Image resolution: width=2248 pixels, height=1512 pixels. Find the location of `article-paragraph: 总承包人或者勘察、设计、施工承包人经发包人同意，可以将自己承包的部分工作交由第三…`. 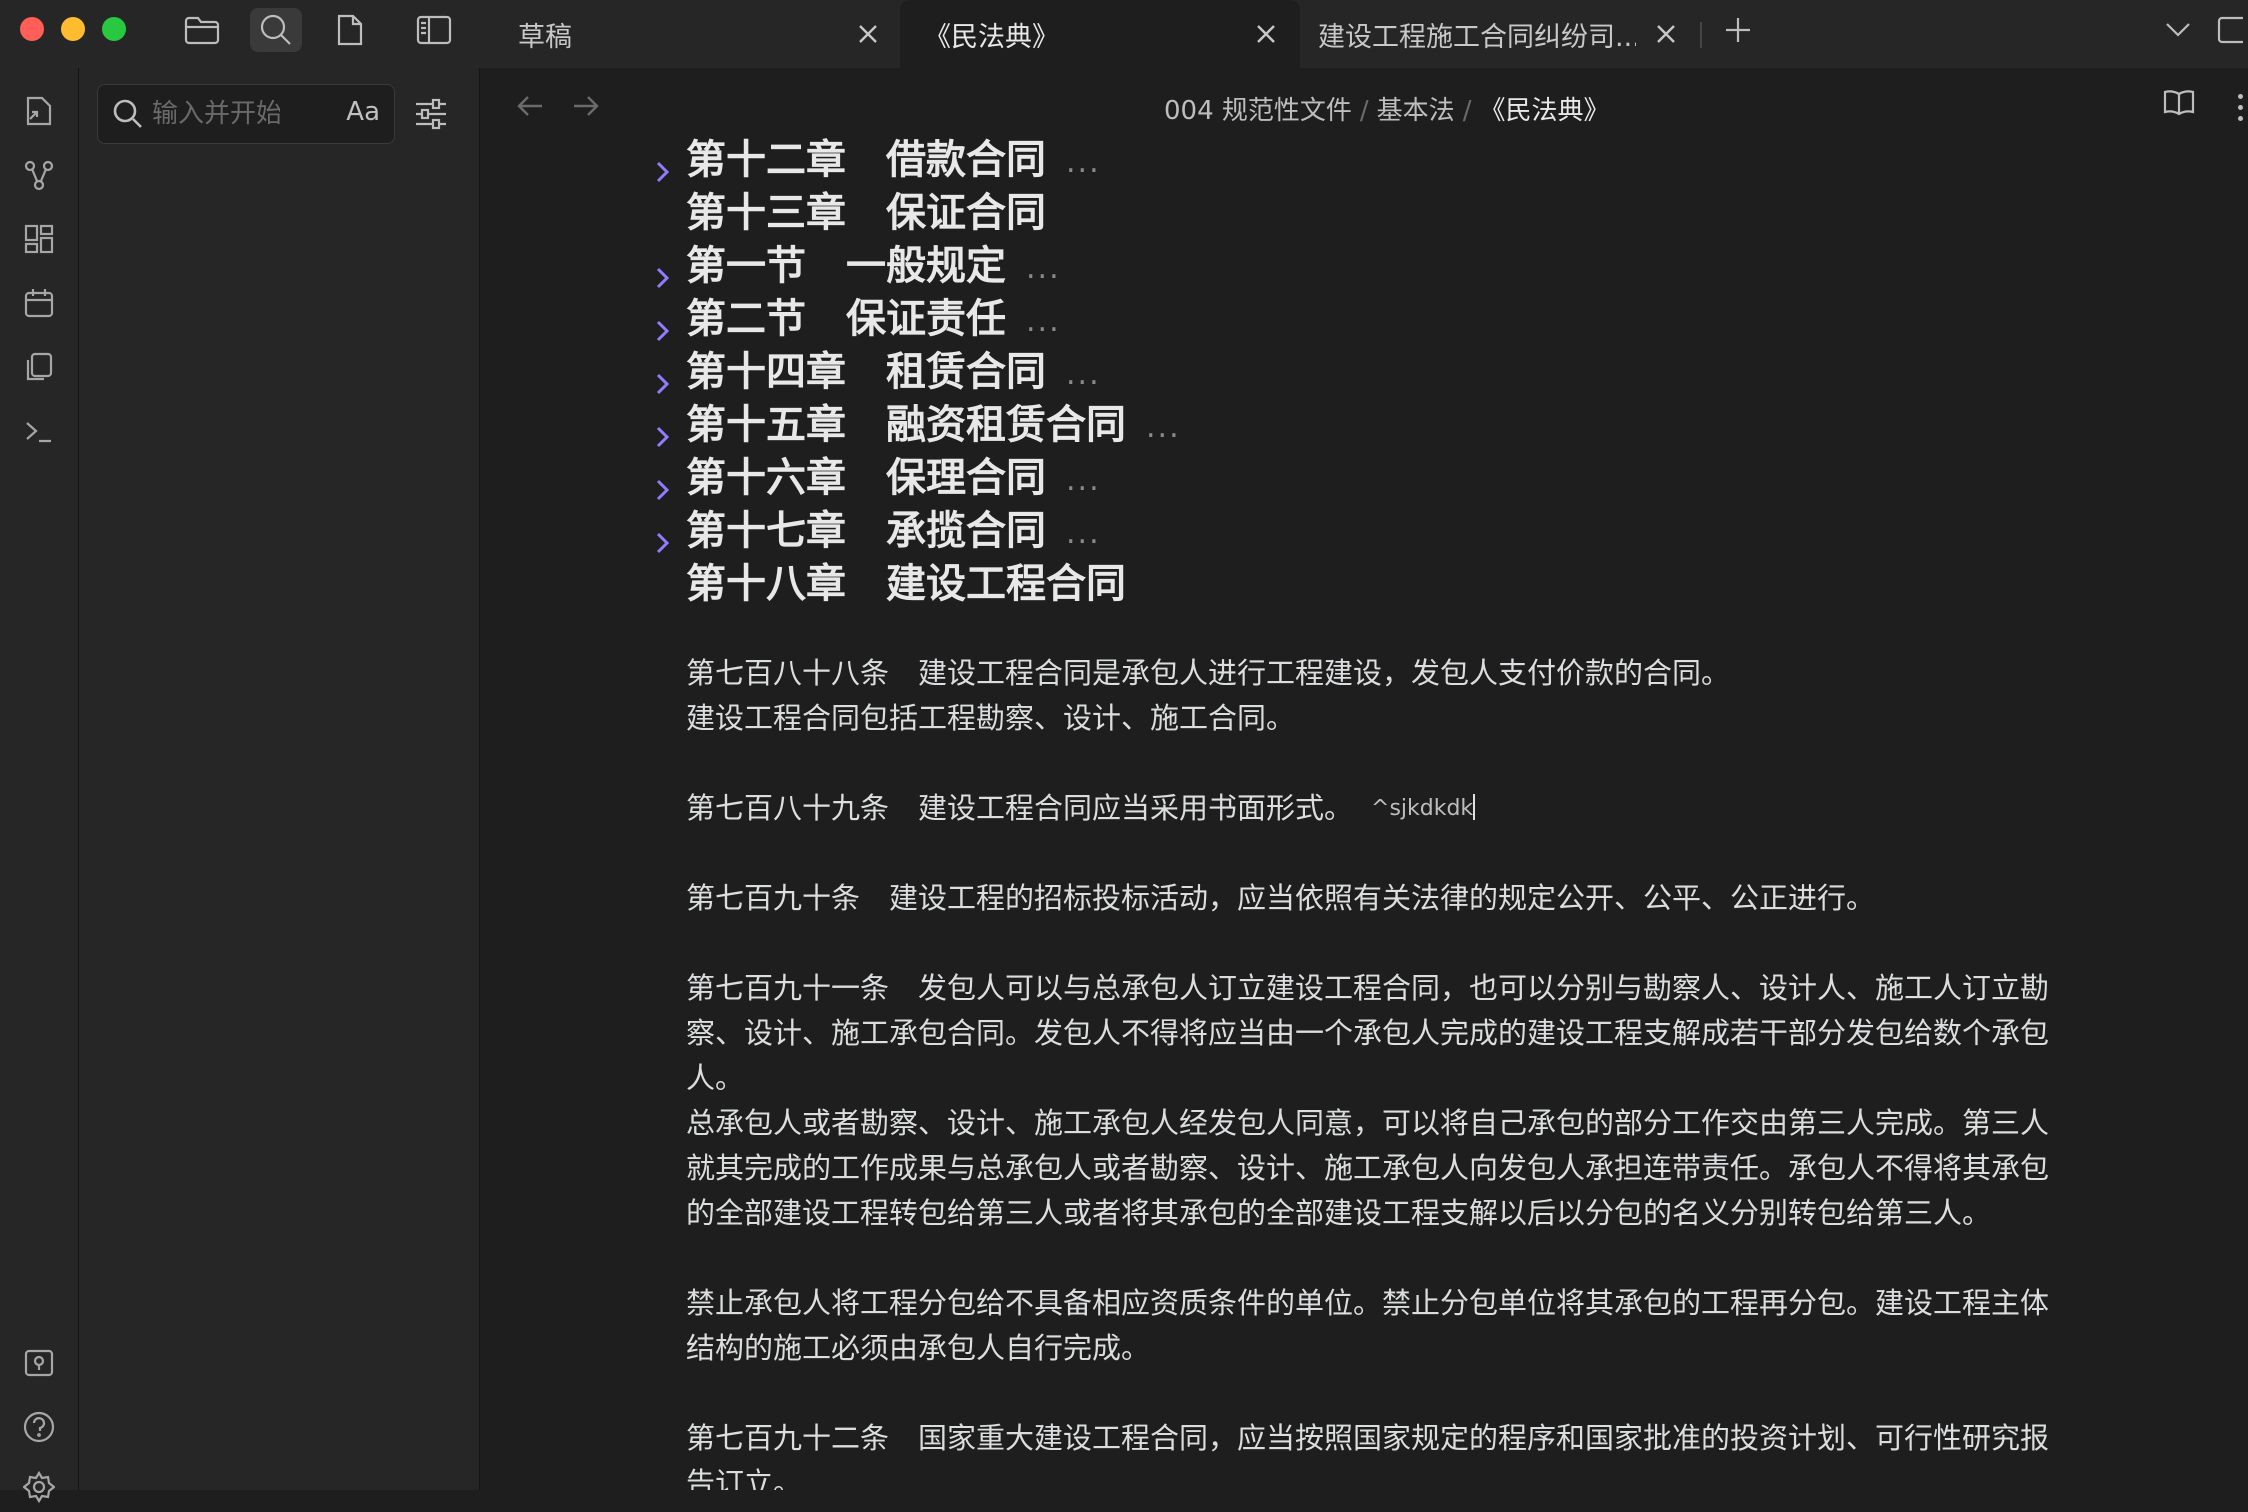

article-paragraph: 总承包人或者勘察、设计、施工承包人经发包人同意，可以将自己承包的部分工作交由第三… is located at coordinates (1381, 1168).